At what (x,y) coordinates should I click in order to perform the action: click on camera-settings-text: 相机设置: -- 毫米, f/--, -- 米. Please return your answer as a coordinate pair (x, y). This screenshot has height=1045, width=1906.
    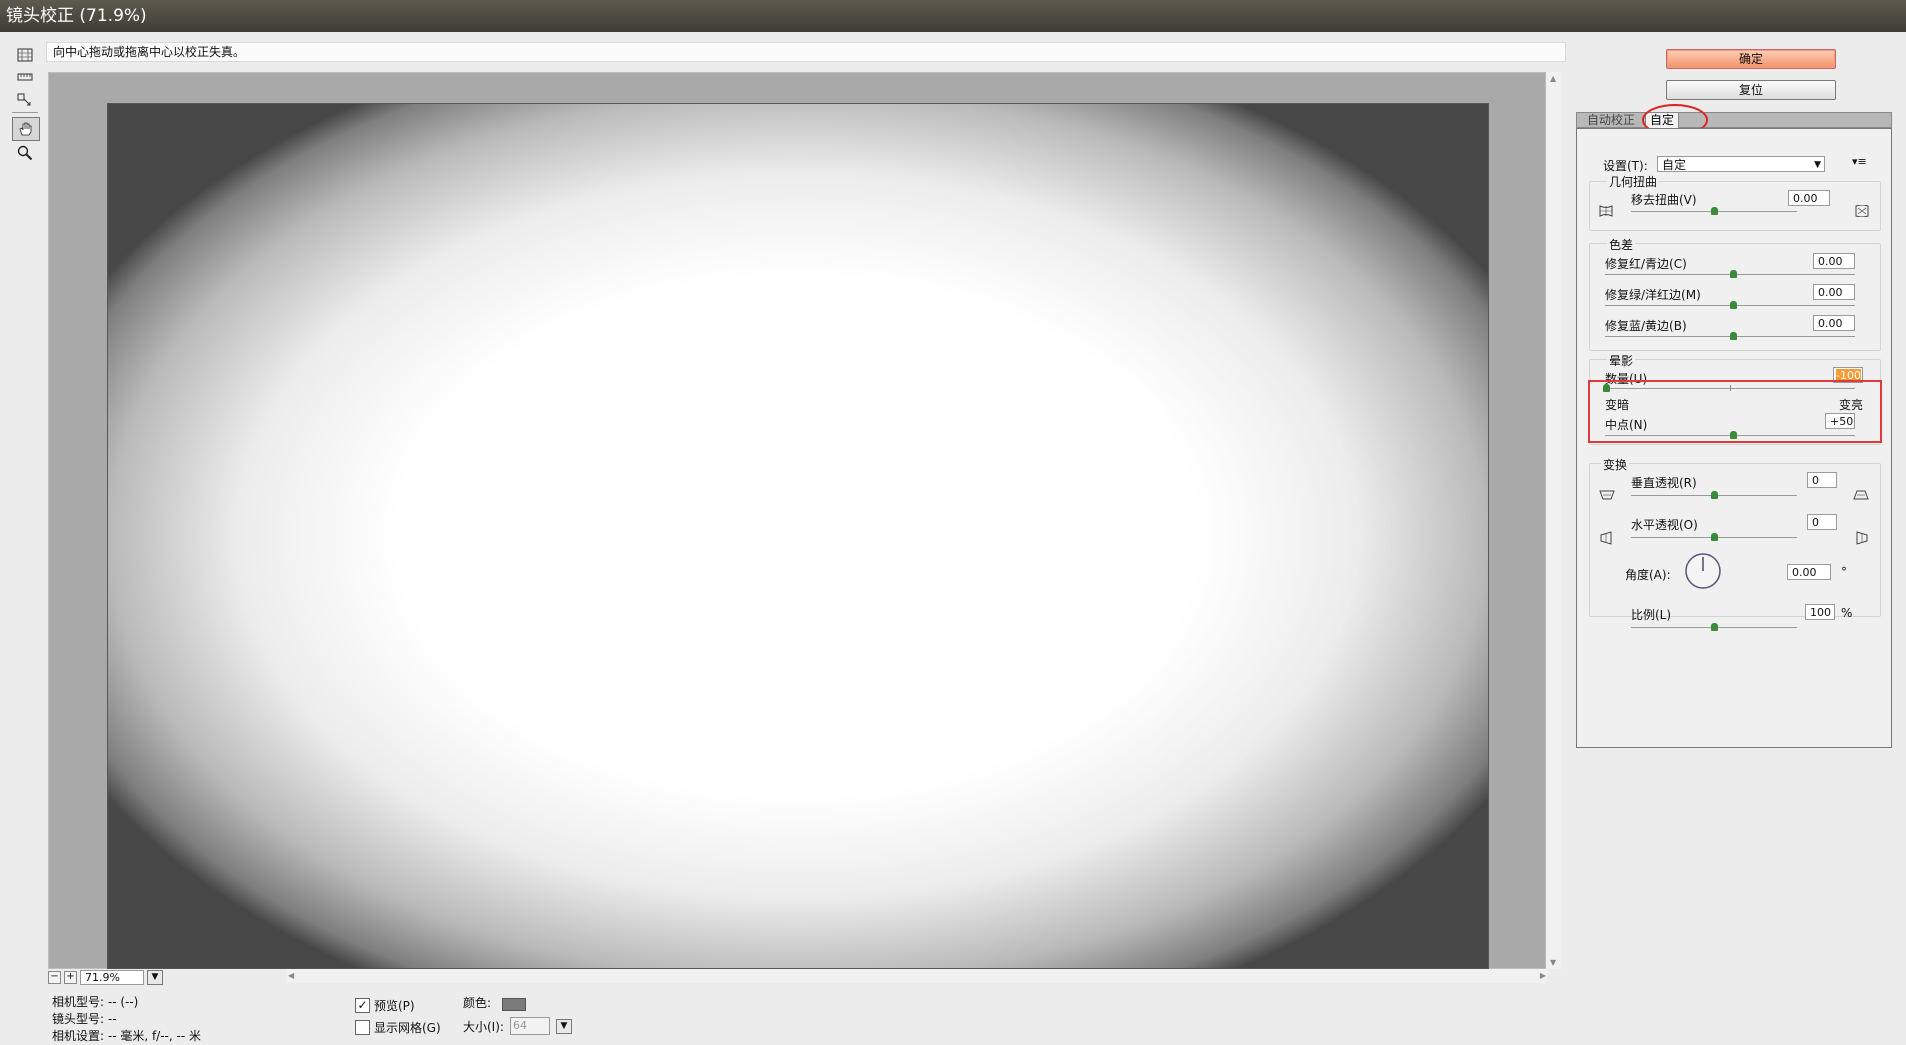
    Looking at the image, I should click on (126, 1036).